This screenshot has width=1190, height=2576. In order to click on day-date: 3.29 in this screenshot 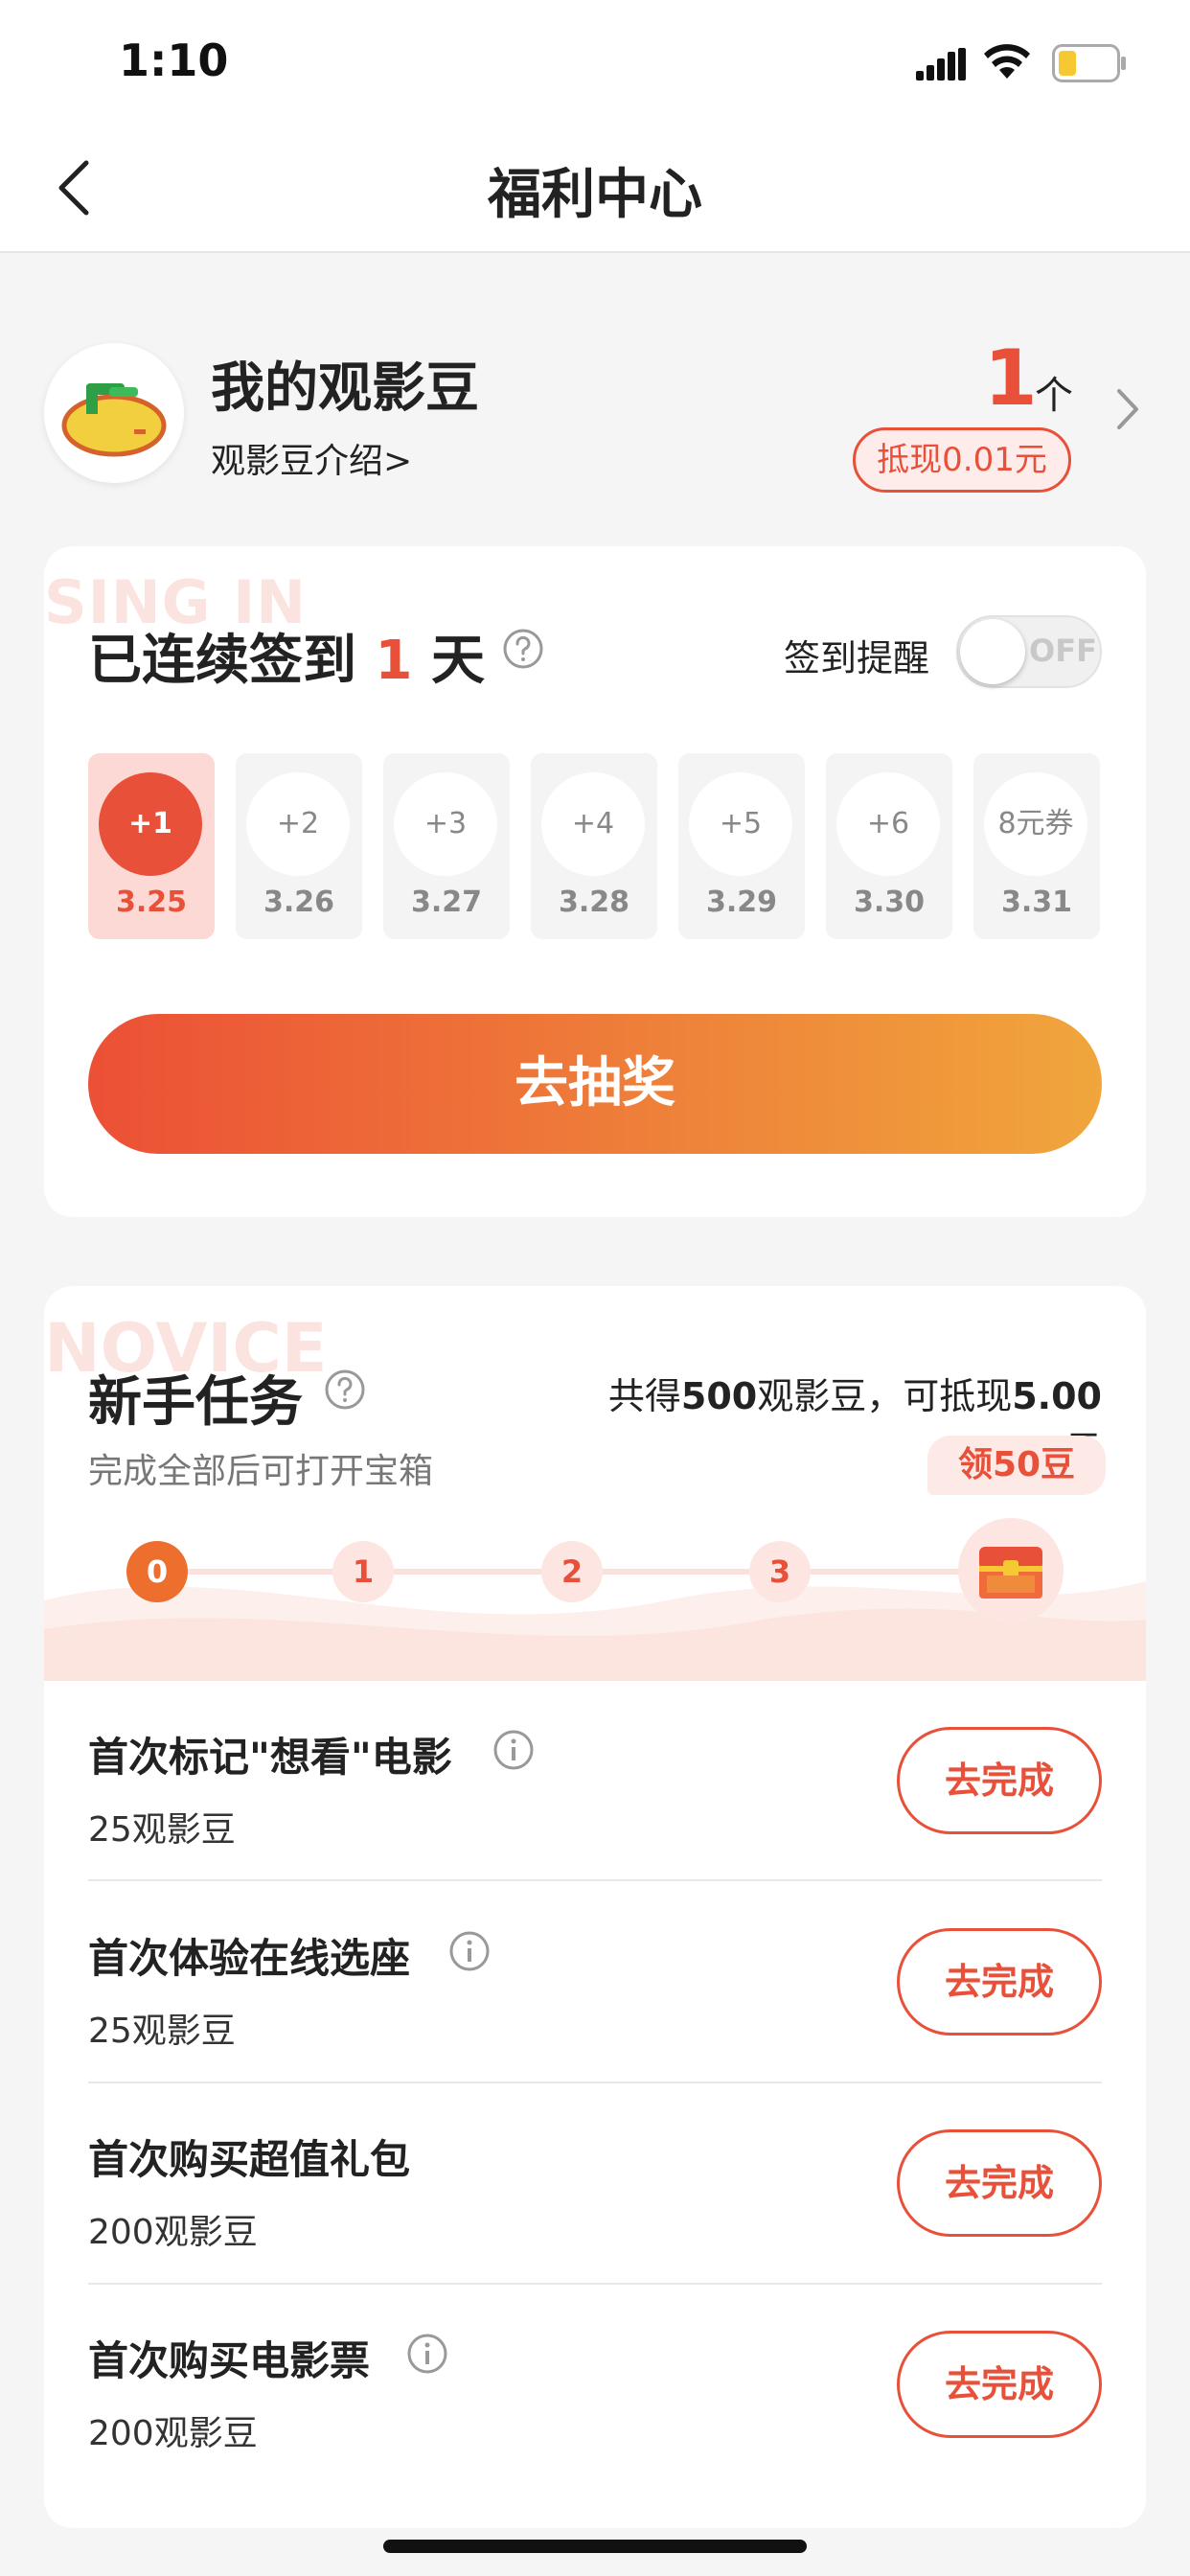, I will do `click(742, 902)`.